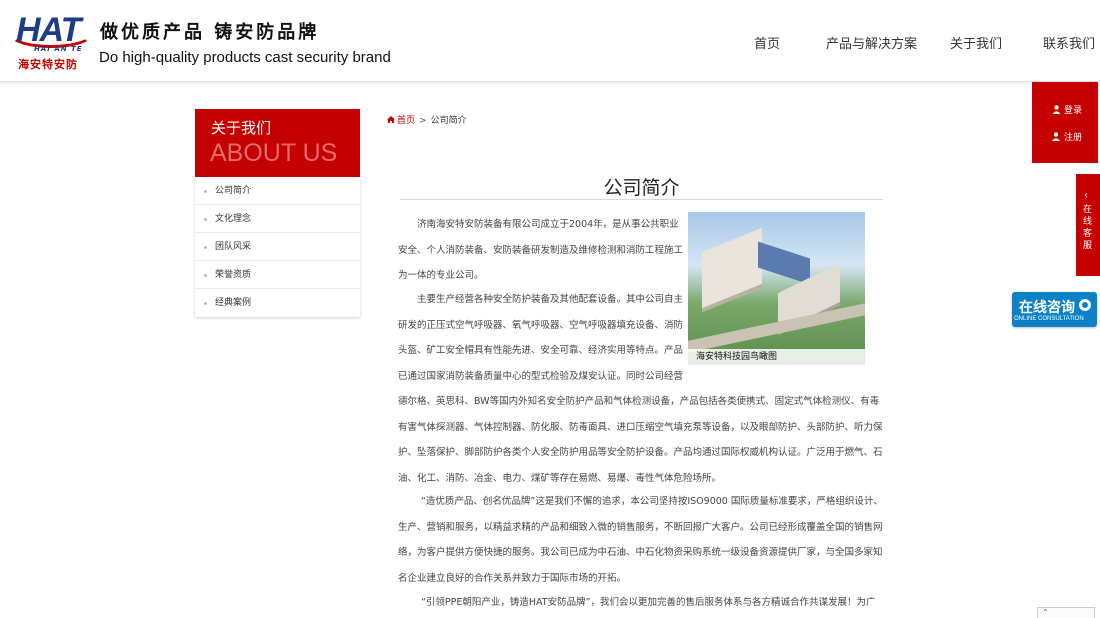  I want to click on breadcrumb-home: 首页, so click(406, 121).